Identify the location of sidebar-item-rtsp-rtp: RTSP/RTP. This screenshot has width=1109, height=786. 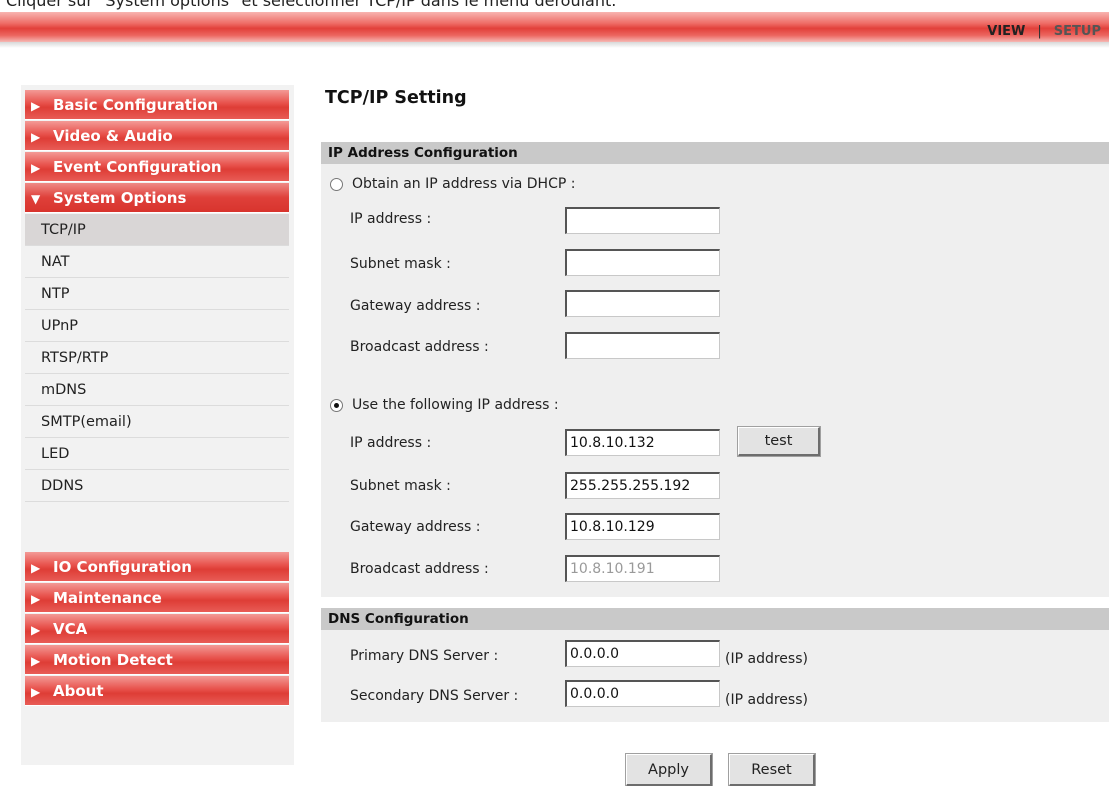
(157, 358).